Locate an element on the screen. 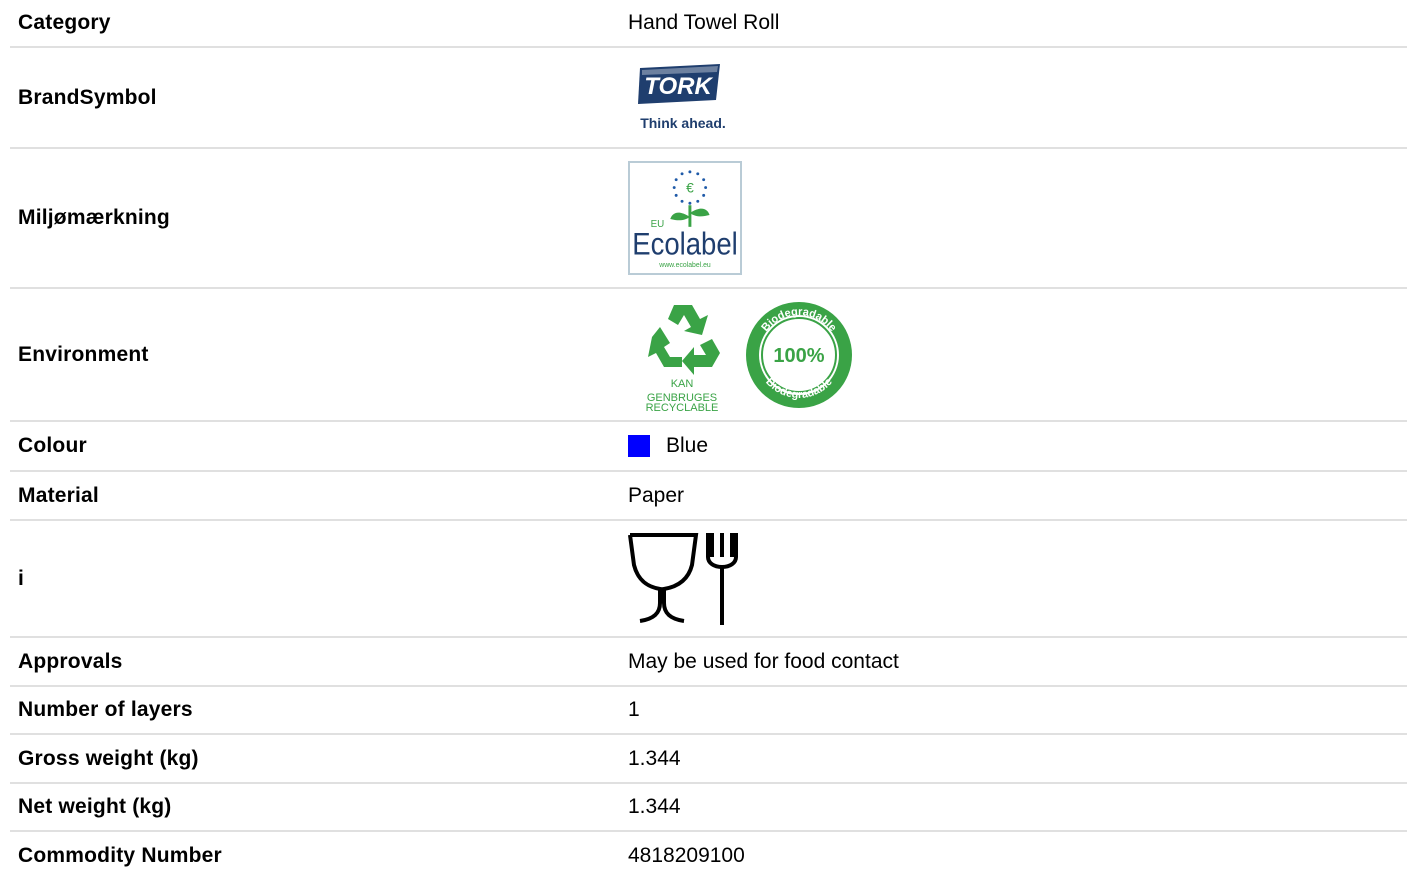 The image size is (1407, 880). spec-row-approvals: Approvals May be used for food contact is located at coordinates (708, 662).